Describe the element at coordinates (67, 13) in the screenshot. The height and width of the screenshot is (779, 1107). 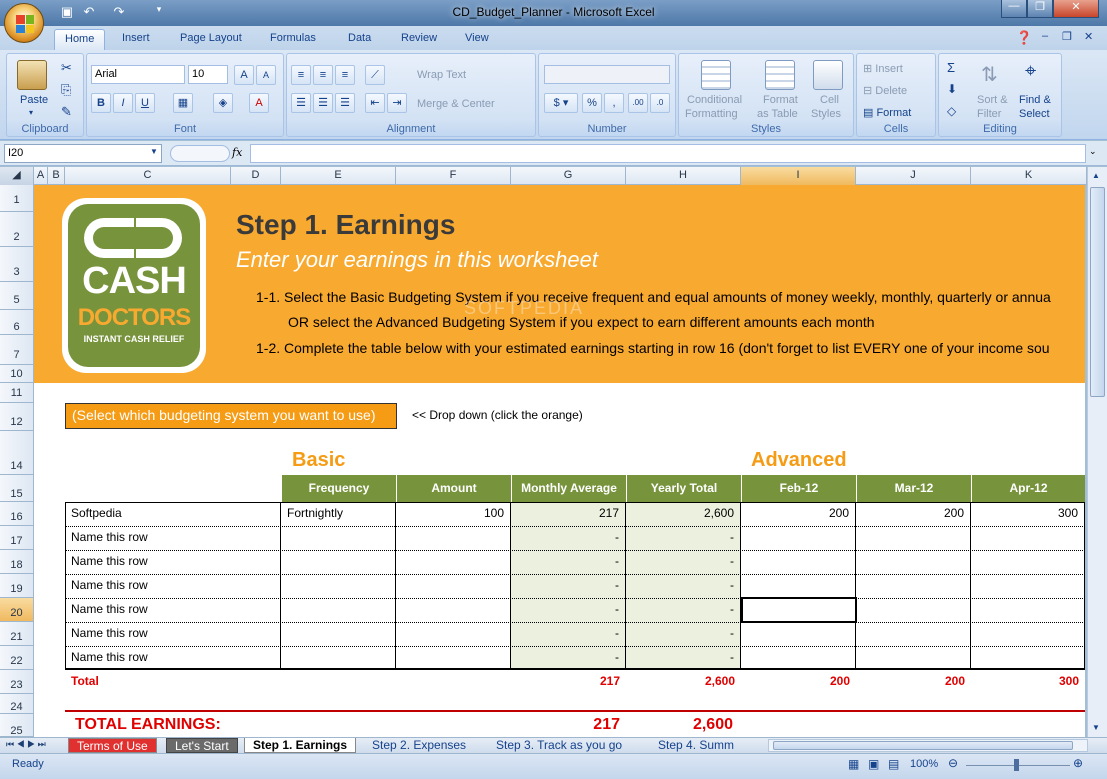
I see `save-icon: ▣` at that location.